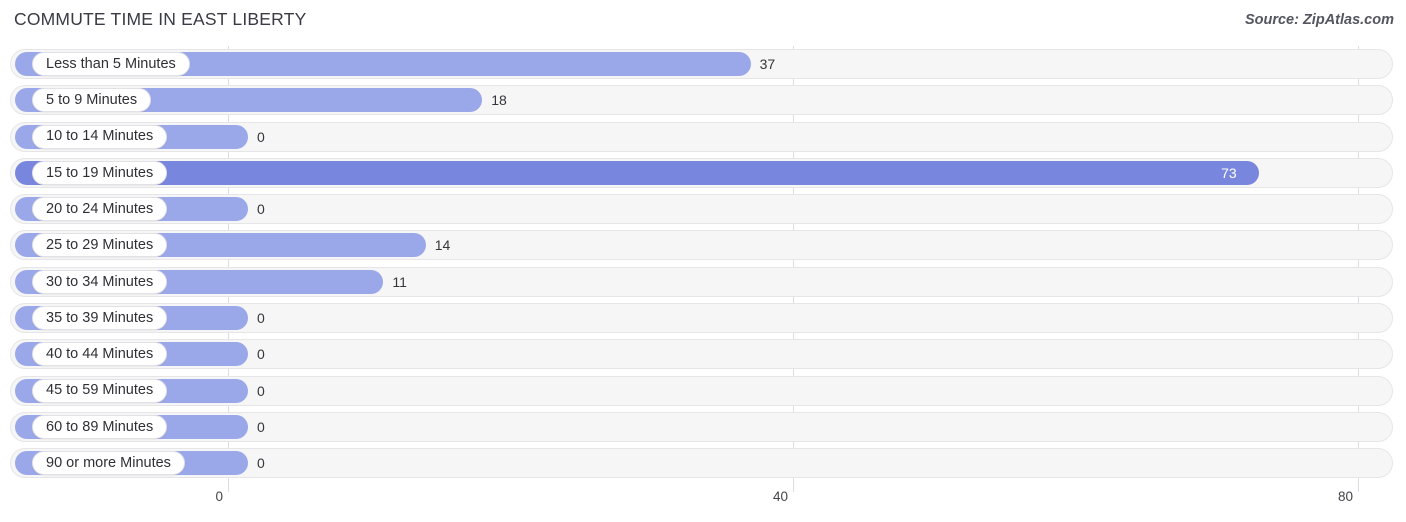 This screenshot has height=522, width=1406. I want to click on bar-category-label-text: 5 to 9 Minutes, so click(92, 100).